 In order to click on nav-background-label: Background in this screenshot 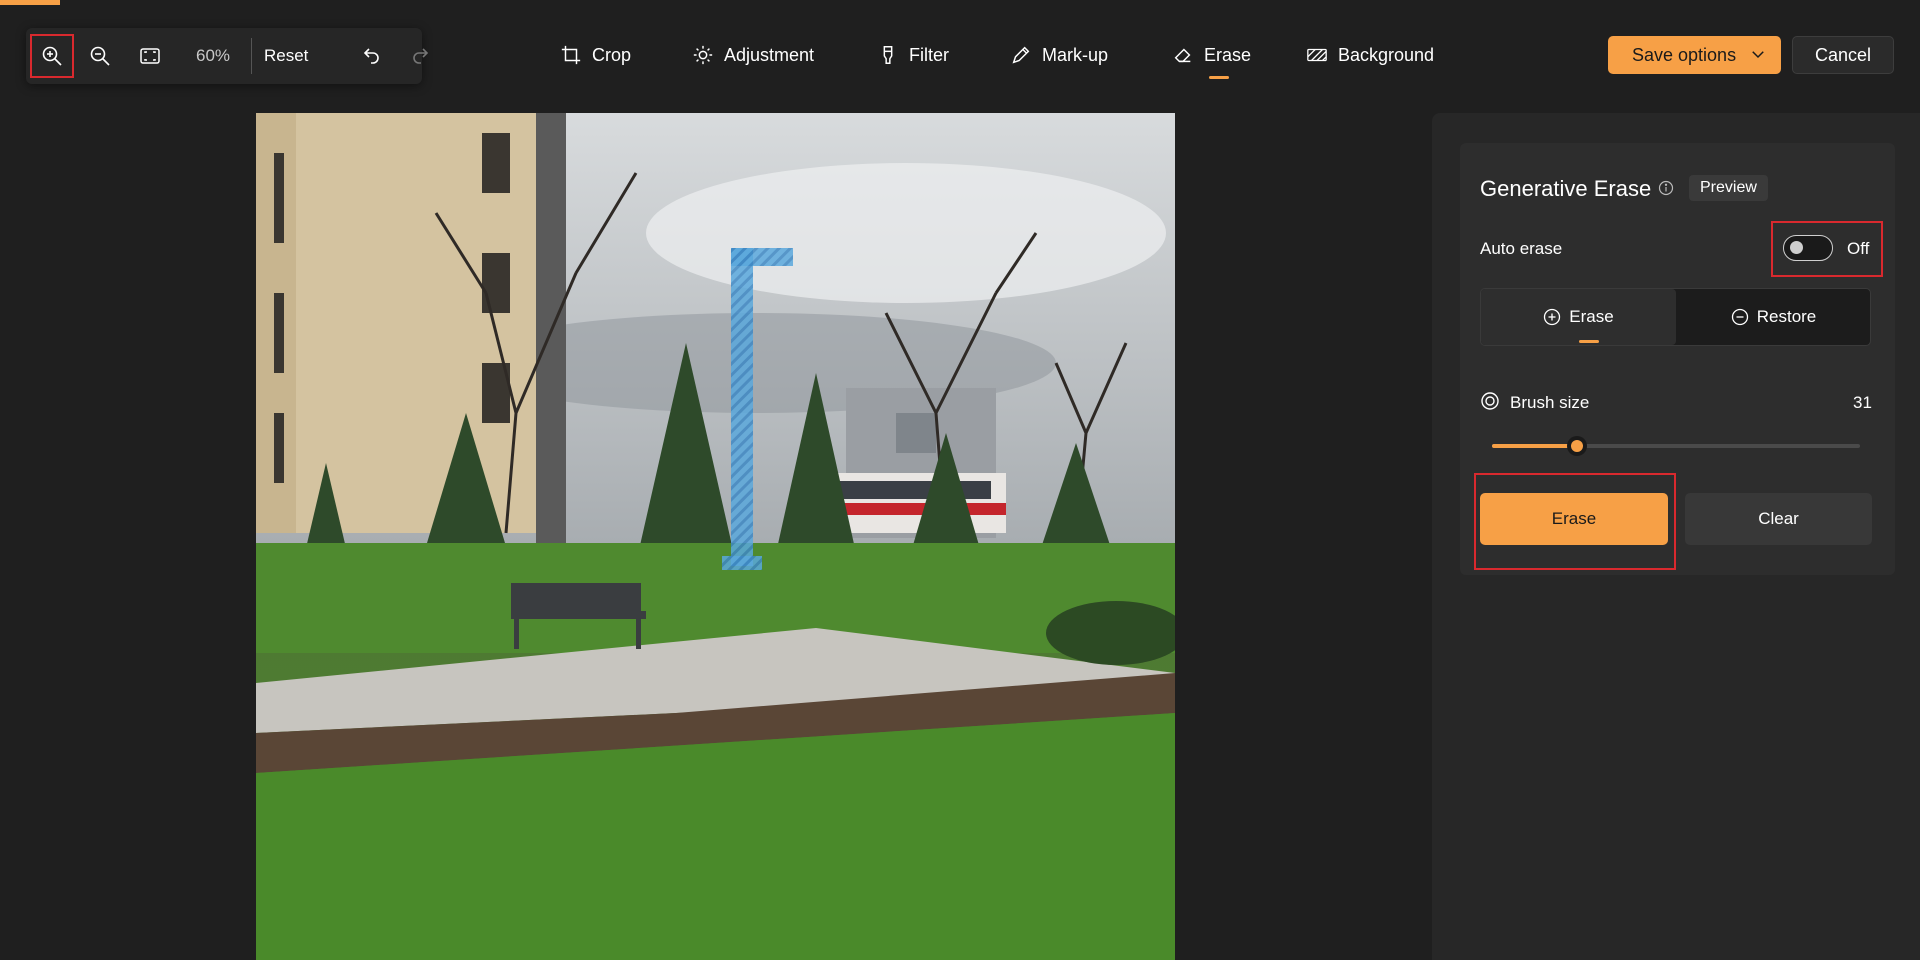, I will do `click(1386, 54)`.